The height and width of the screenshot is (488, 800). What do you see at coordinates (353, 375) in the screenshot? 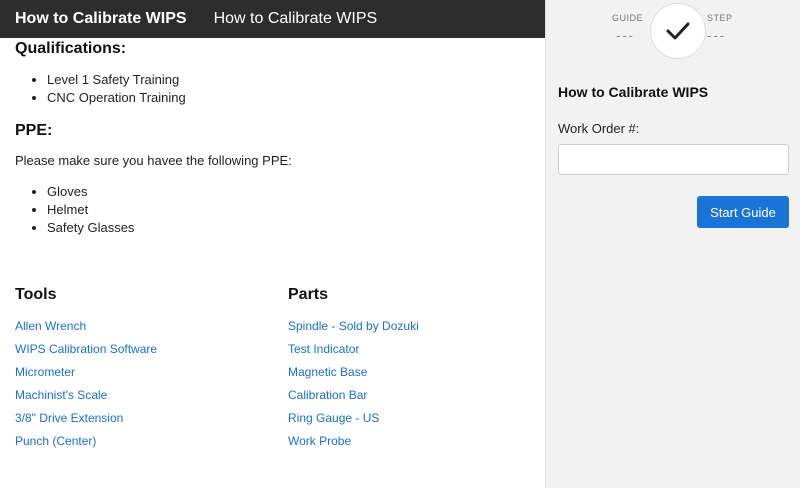
I see `part-link: Magnetic Base` at bounding box center [353, 375].